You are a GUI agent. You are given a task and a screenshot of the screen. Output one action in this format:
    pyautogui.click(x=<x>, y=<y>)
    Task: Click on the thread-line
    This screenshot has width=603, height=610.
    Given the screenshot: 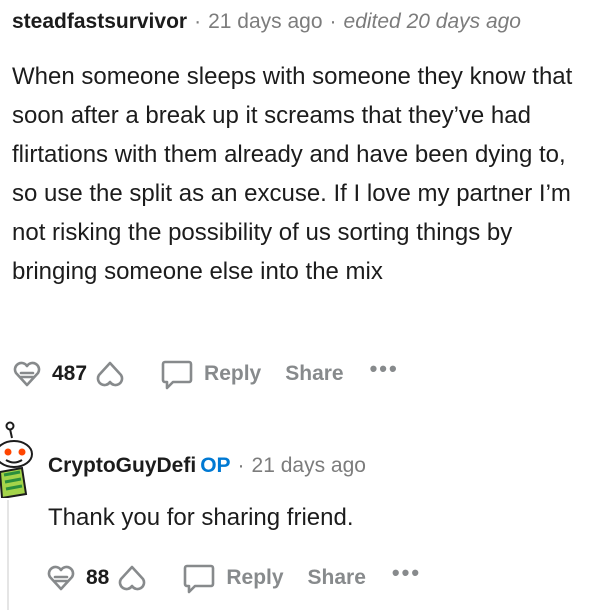 What is the action you would take?
    pyautogui.click(x=8, y=555)
    